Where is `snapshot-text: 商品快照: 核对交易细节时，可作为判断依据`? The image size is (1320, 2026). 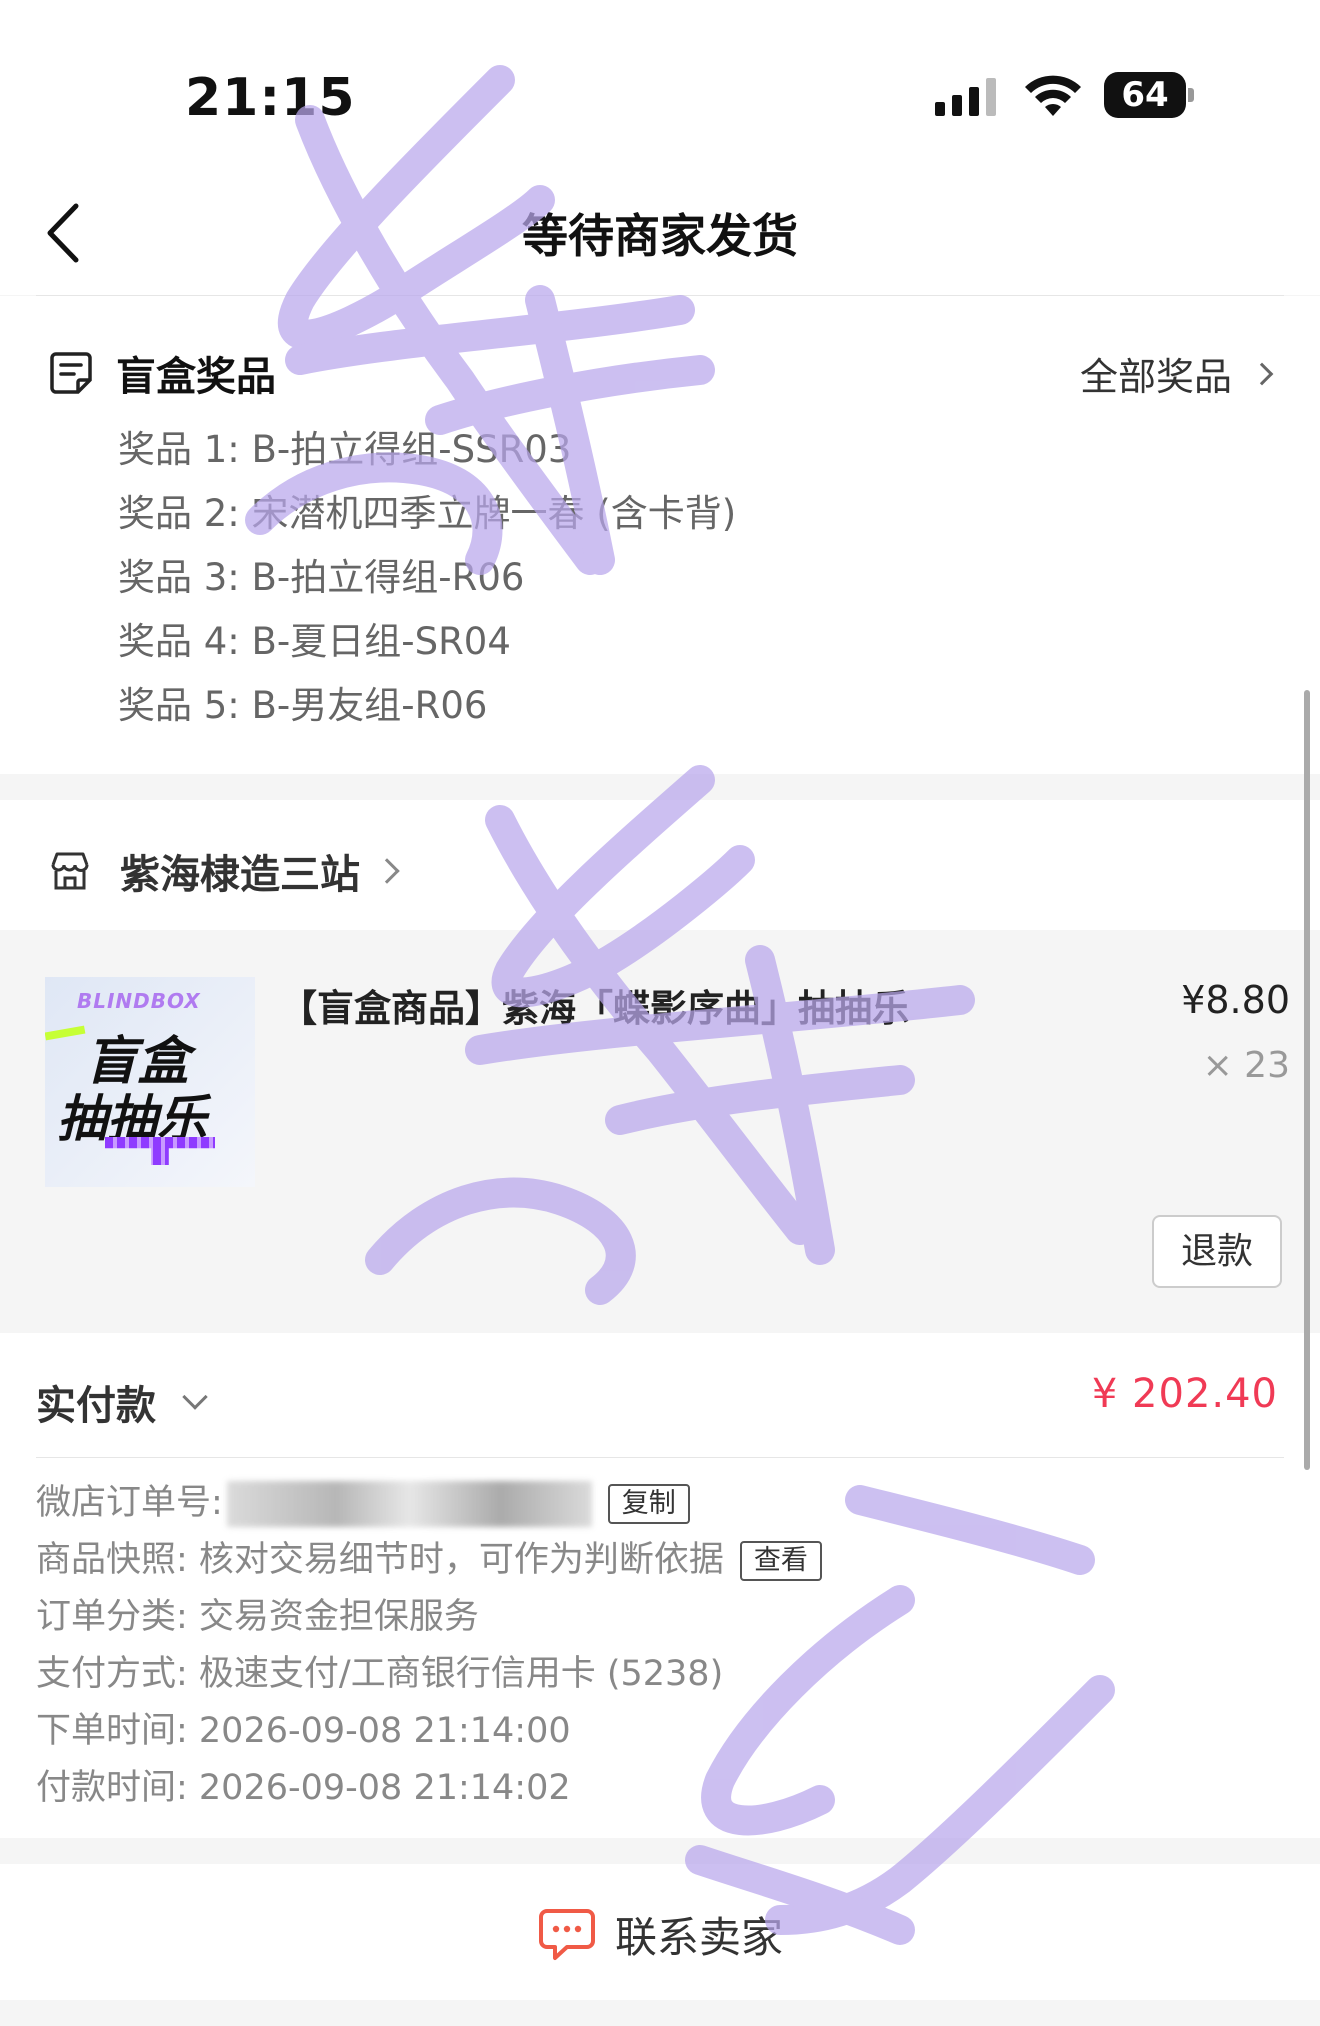
snapshot-text: 商品快照: 核对交易细节时，可作为判断依据 is located at coordinates (380, 1560).